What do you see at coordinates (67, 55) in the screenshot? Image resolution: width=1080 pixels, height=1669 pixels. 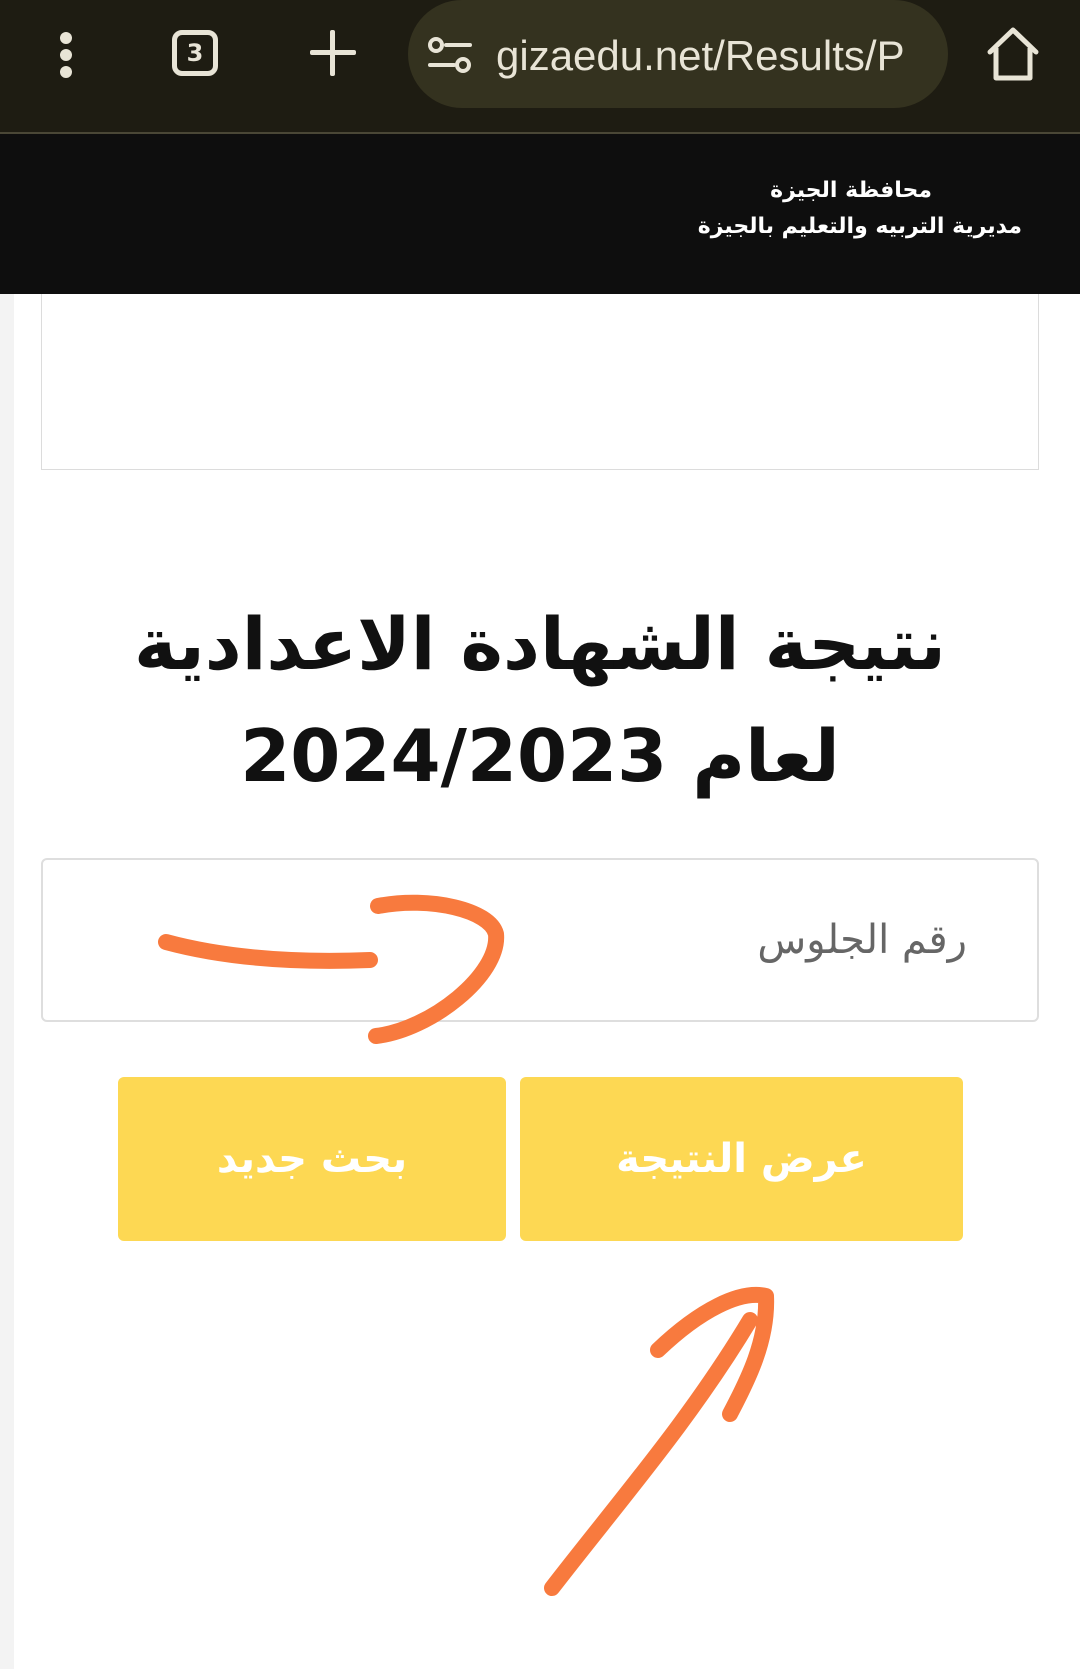 I see `menu-icon` at bounding box center [67, 55].